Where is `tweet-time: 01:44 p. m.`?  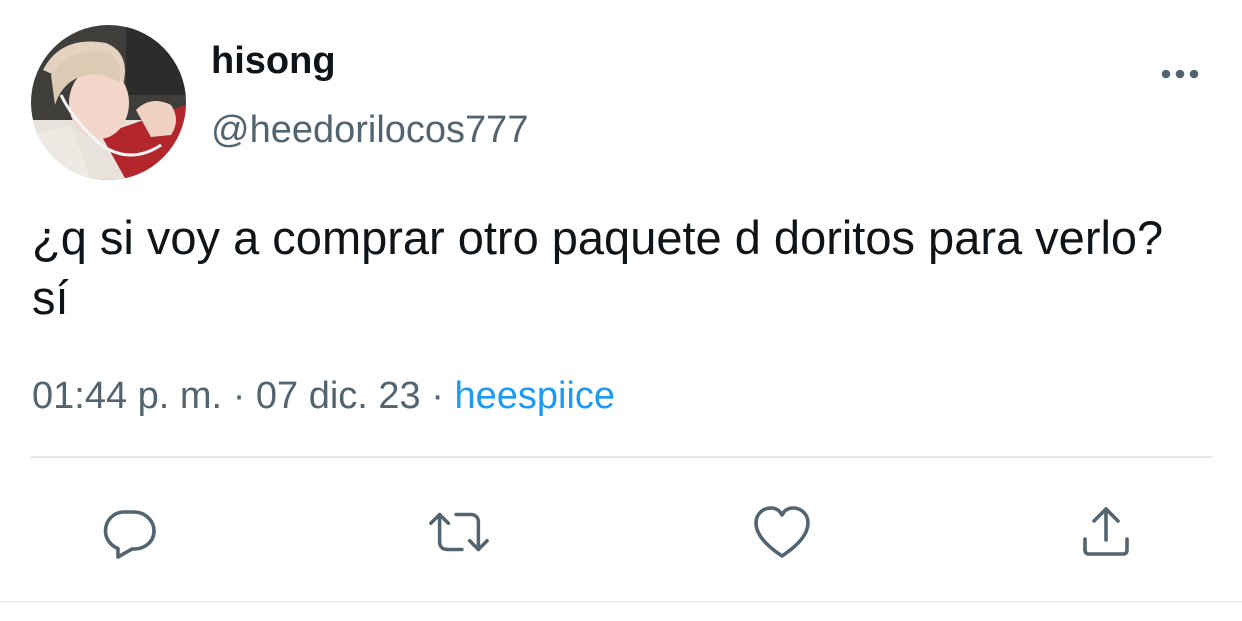 tweet-time: 01:44 p. m. is located at coordinates (127, 396).